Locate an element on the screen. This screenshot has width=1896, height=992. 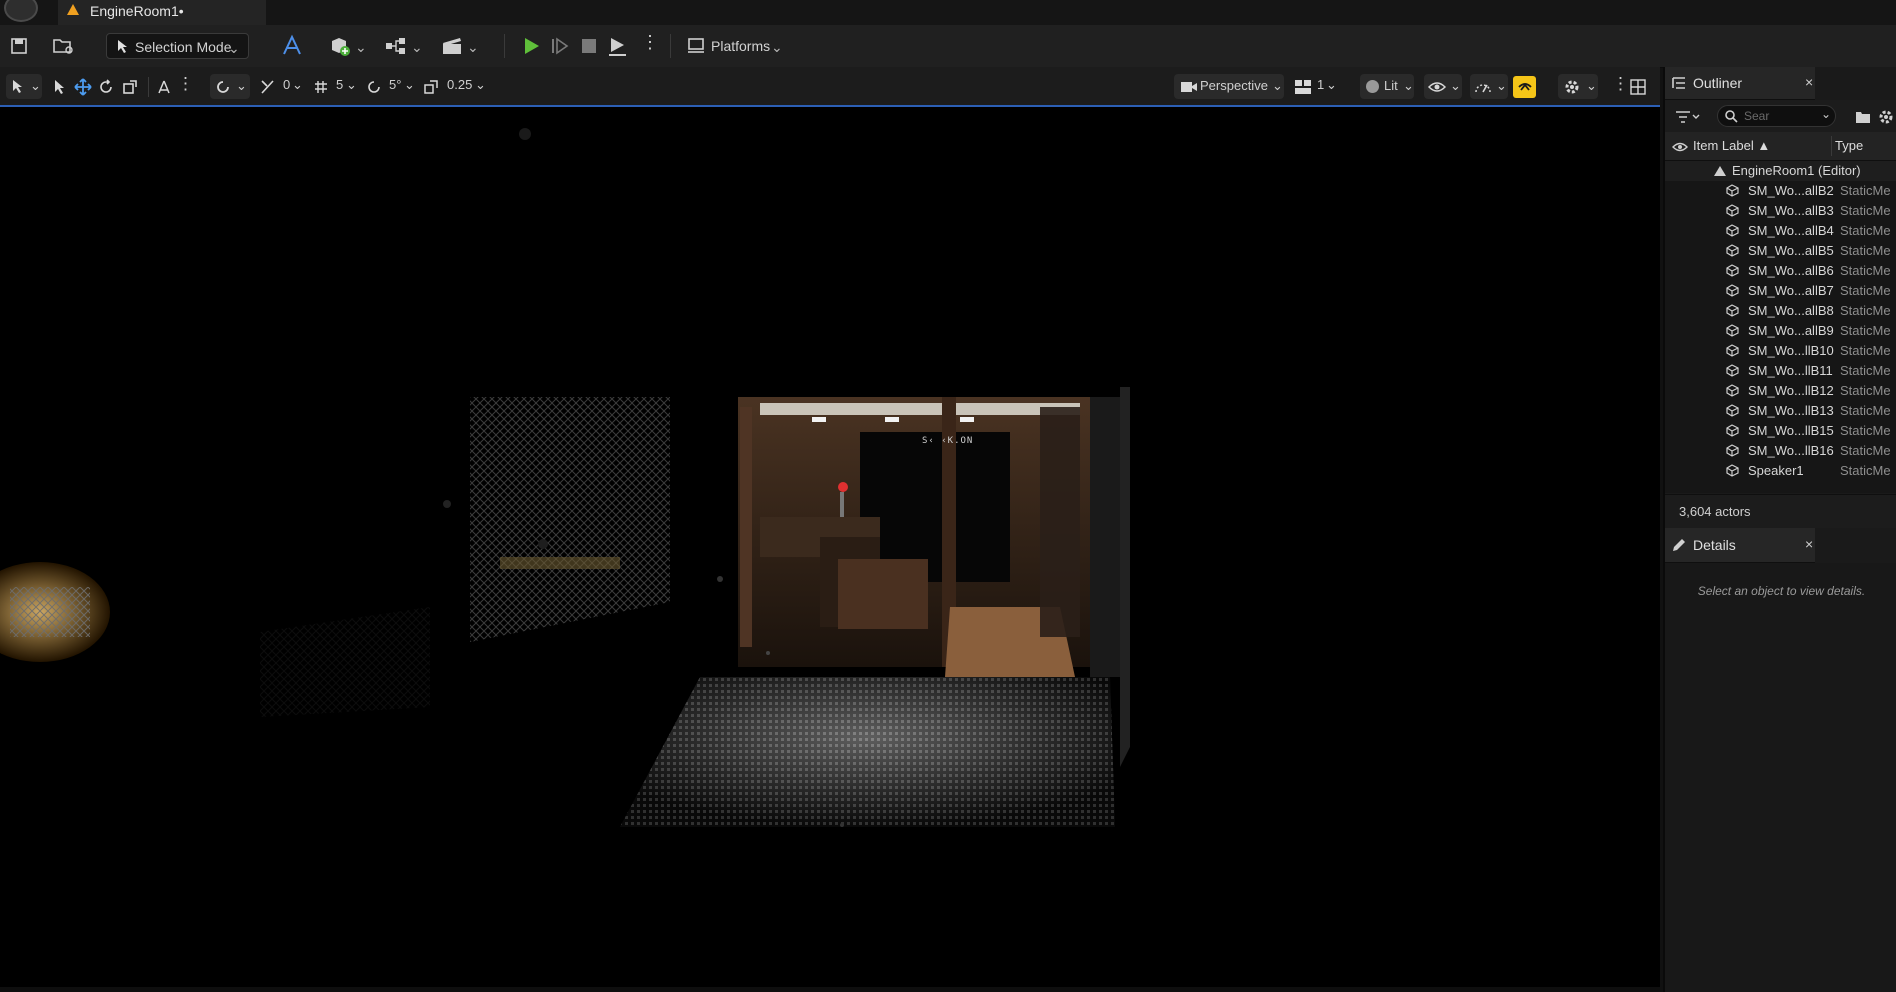
play-icon is located at coordinates (532, 46).